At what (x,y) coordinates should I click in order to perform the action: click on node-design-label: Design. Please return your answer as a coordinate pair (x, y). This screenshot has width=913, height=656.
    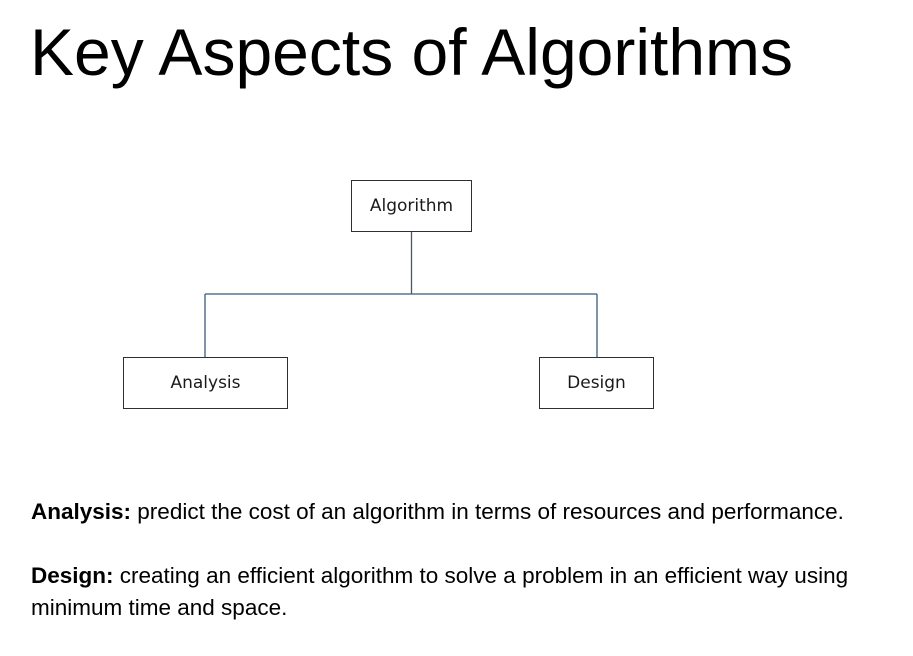
    Looking at the image, I should click on (596, 383).